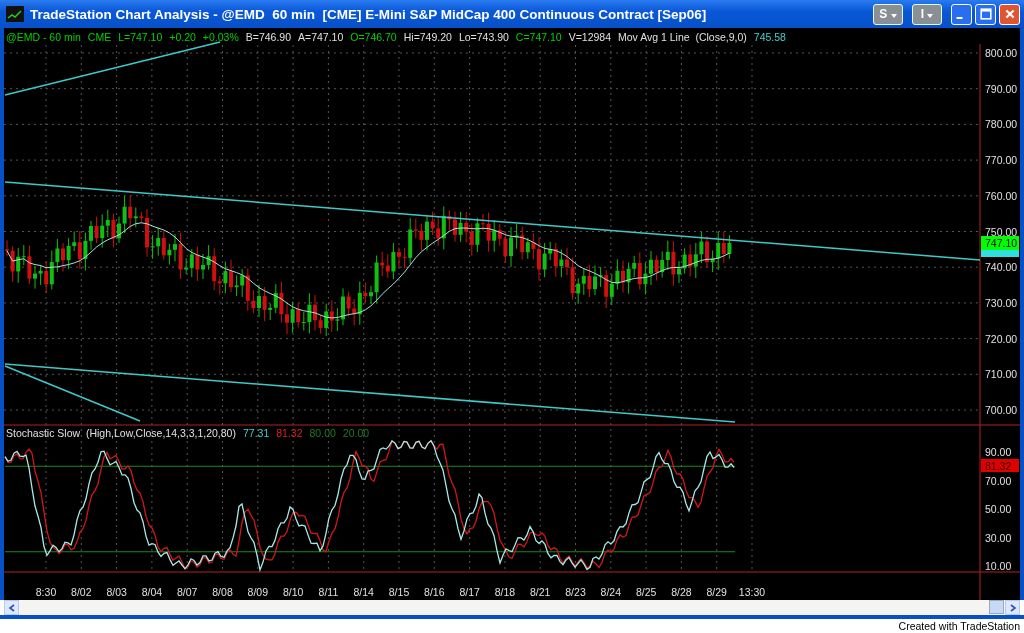 This screenshot has width=1024, height=633. I want to click on price-legend-text: 745.58, so click(769, 37).